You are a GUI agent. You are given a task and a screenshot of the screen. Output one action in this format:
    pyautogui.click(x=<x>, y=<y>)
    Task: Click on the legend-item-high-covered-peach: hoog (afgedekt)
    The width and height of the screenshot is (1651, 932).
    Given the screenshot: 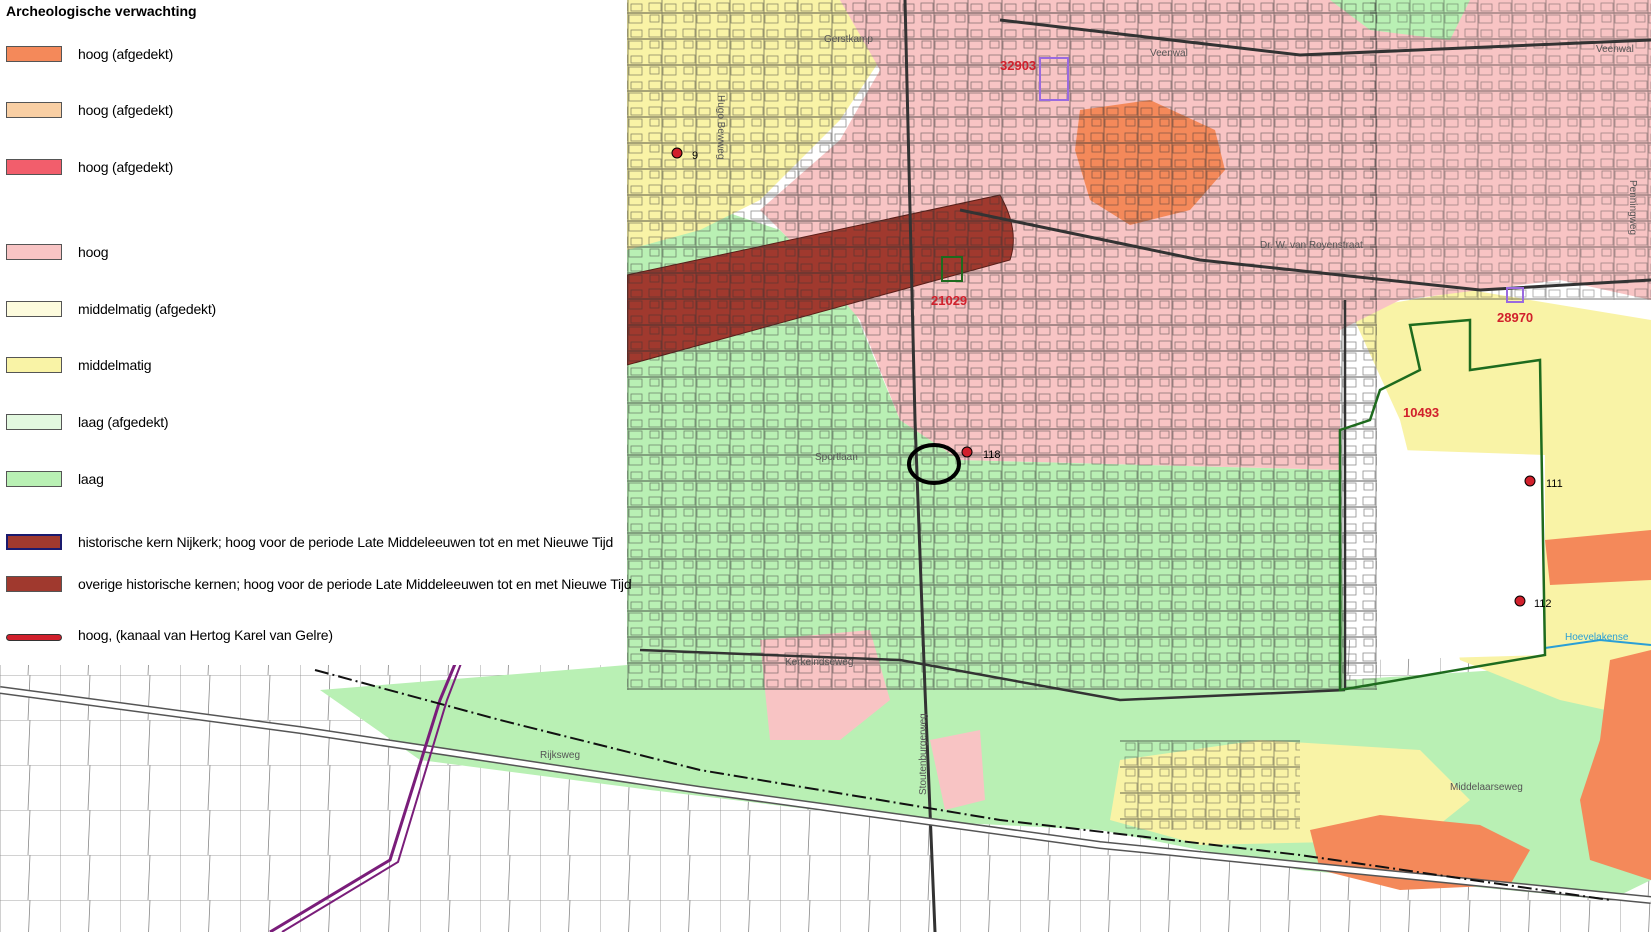 What is the action you would take?
    pyautogui.click(x=313, y=111)
    